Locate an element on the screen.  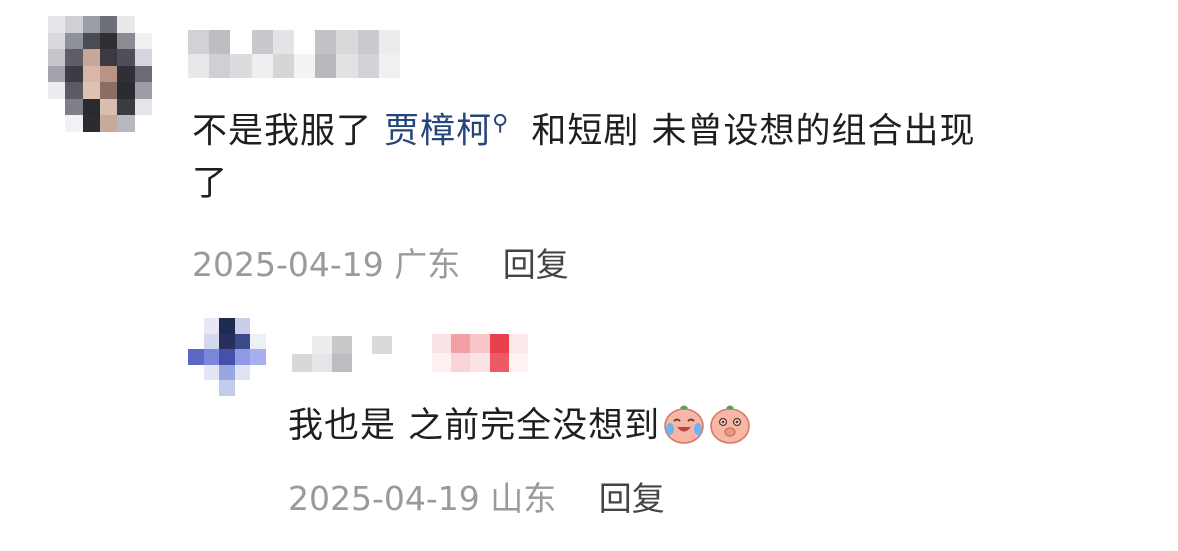
user-badge is located at coordinates (480, 353).